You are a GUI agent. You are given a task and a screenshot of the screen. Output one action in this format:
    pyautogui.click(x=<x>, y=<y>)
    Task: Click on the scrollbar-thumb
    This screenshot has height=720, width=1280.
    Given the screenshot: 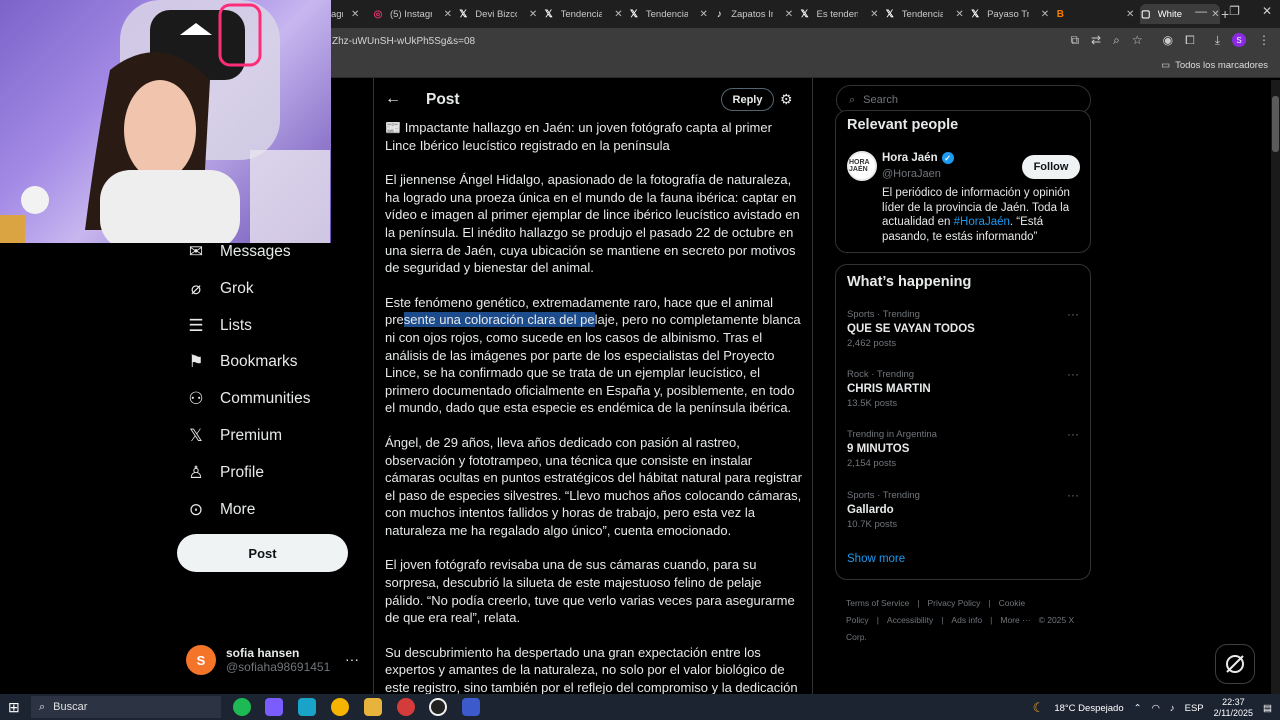 What is the action you would take?
    pyautogui.click(x=1275, y=124)
    